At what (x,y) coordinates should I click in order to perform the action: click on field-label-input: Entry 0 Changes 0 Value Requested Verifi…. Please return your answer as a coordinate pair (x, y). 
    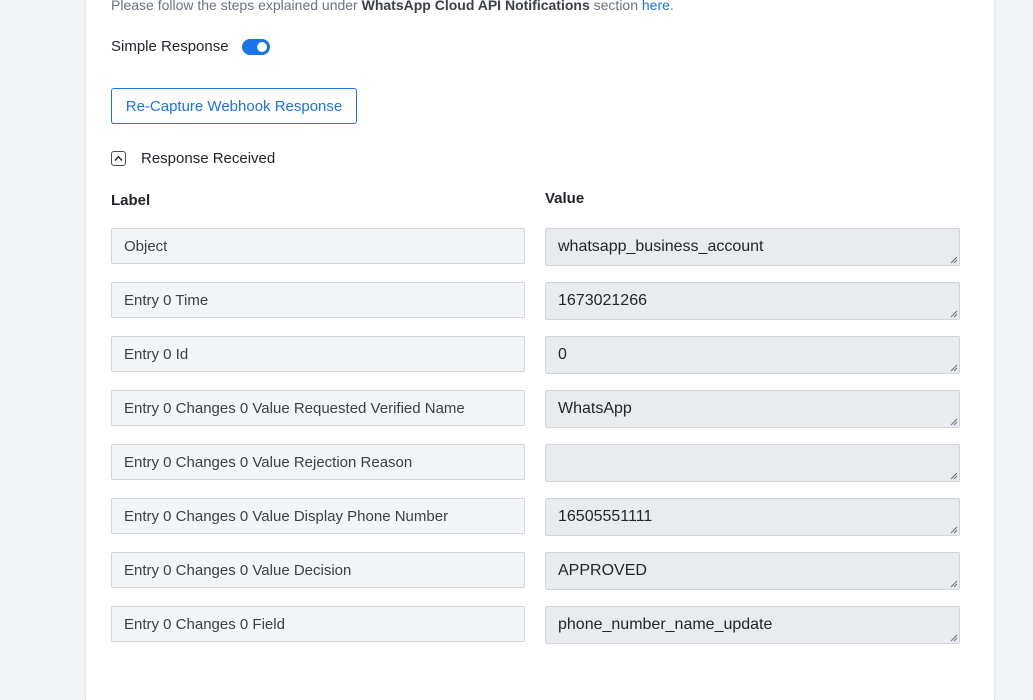
    Looking at the image, I should click on (318, 408).